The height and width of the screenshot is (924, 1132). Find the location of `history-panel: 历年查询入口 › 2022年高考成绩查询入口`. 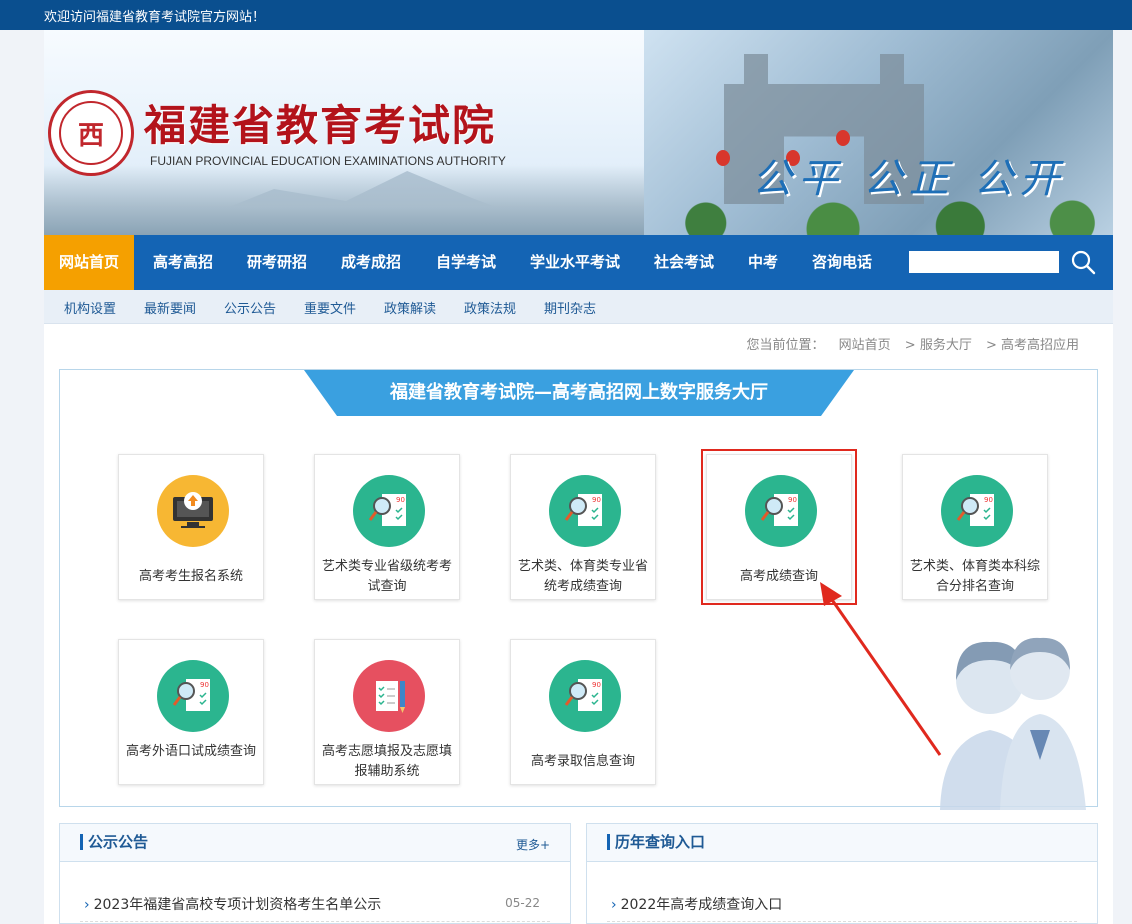

history-panel: 历年查询入口 › 2022年高考成绩查询入口 is located at coordinates (842, 873).